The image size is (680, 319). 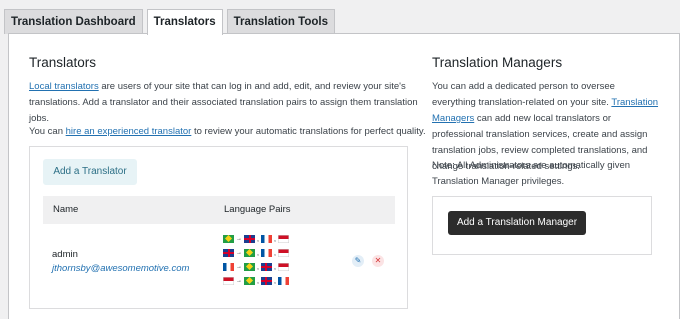 I want to click on table-header: Name Language Pairs, so click(x=219, y=210).